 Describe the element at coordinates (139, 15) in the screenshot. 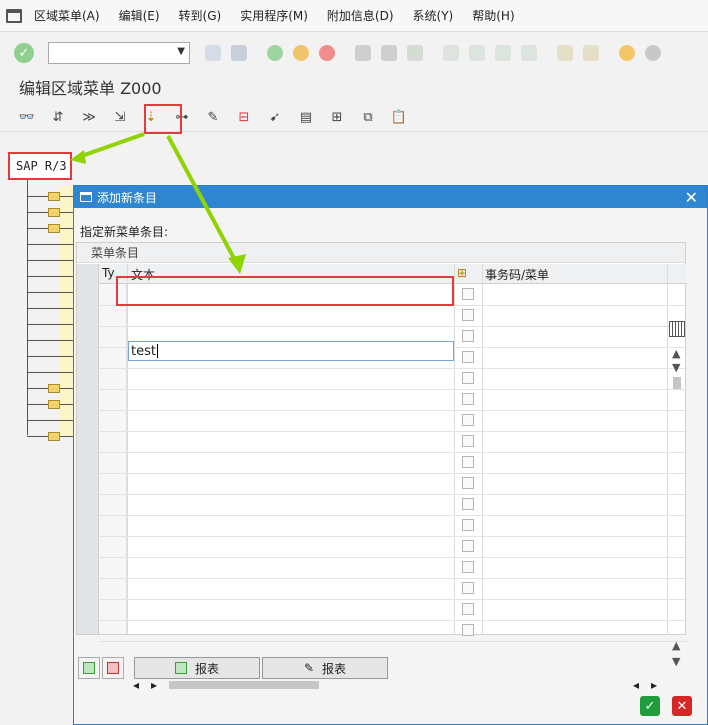

I see `menu-item-edit: 编辑(E)` at that location.